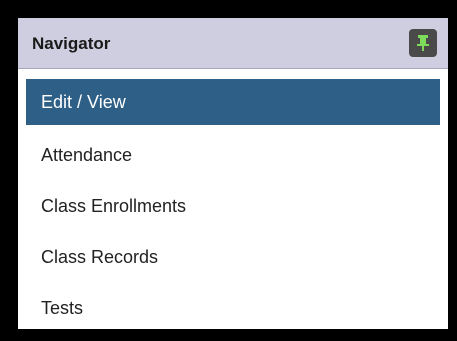 The image size is (457, 341). I want to click on nav-item-edit-view: Edit / View, so click(233, 102).